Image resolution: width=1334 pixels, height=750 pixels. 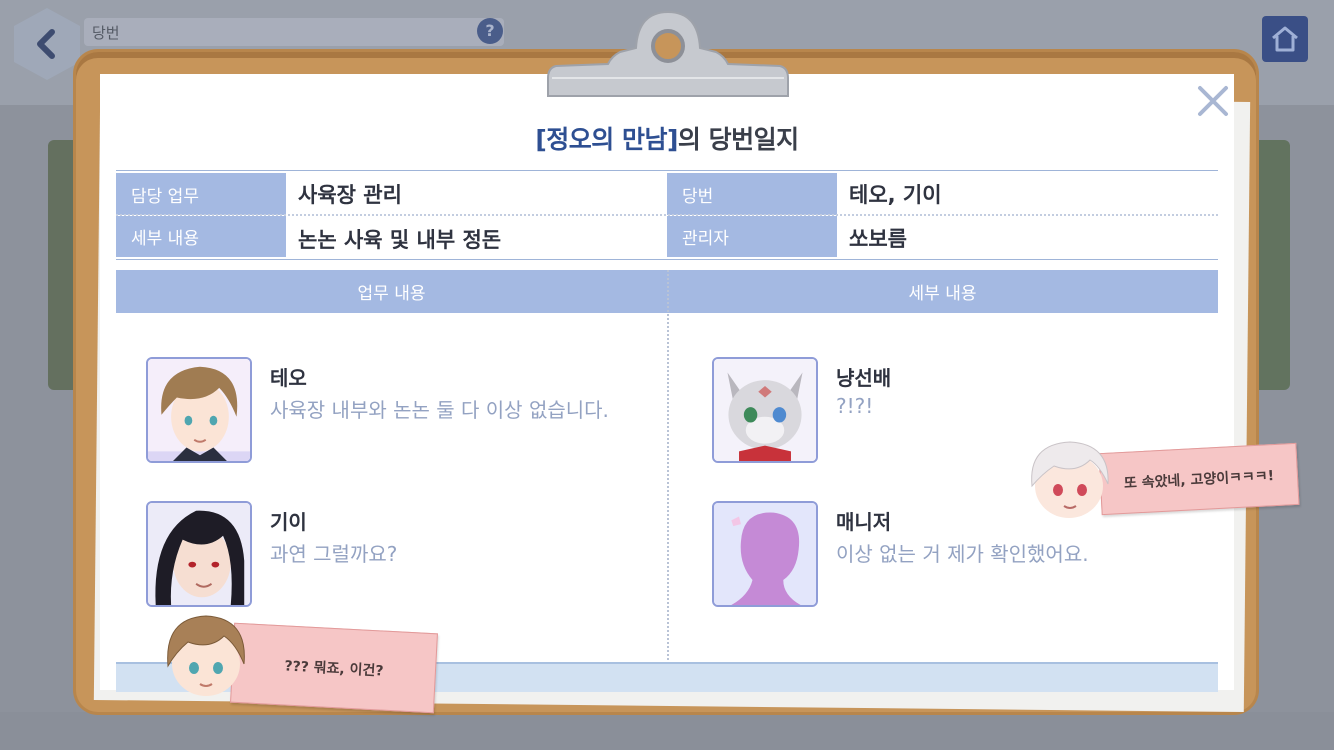 I want to click on entry-name-manager: 매니저, so click(x=864, y=522).